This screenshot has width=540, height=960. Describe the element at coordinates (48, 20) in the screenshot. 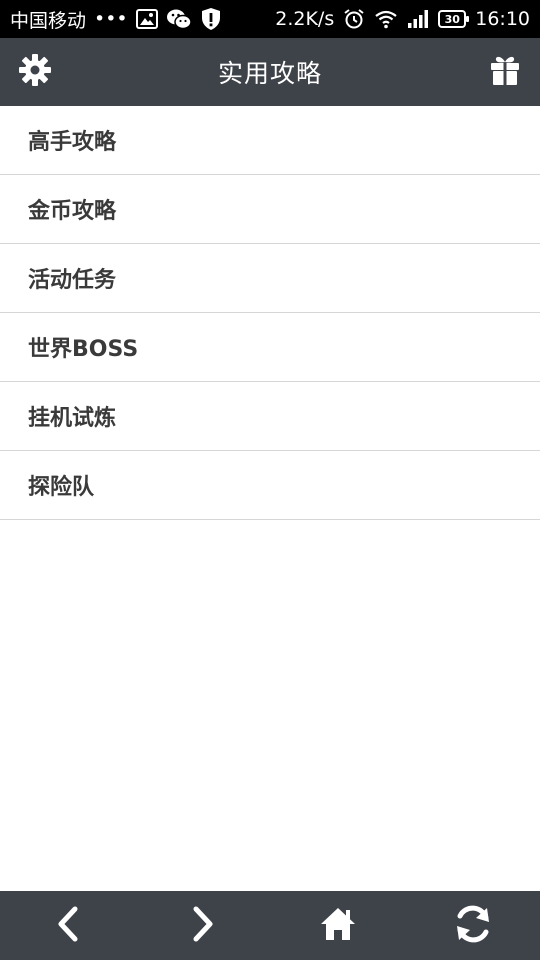

I see `carrier-name: 中国移动` at that location.